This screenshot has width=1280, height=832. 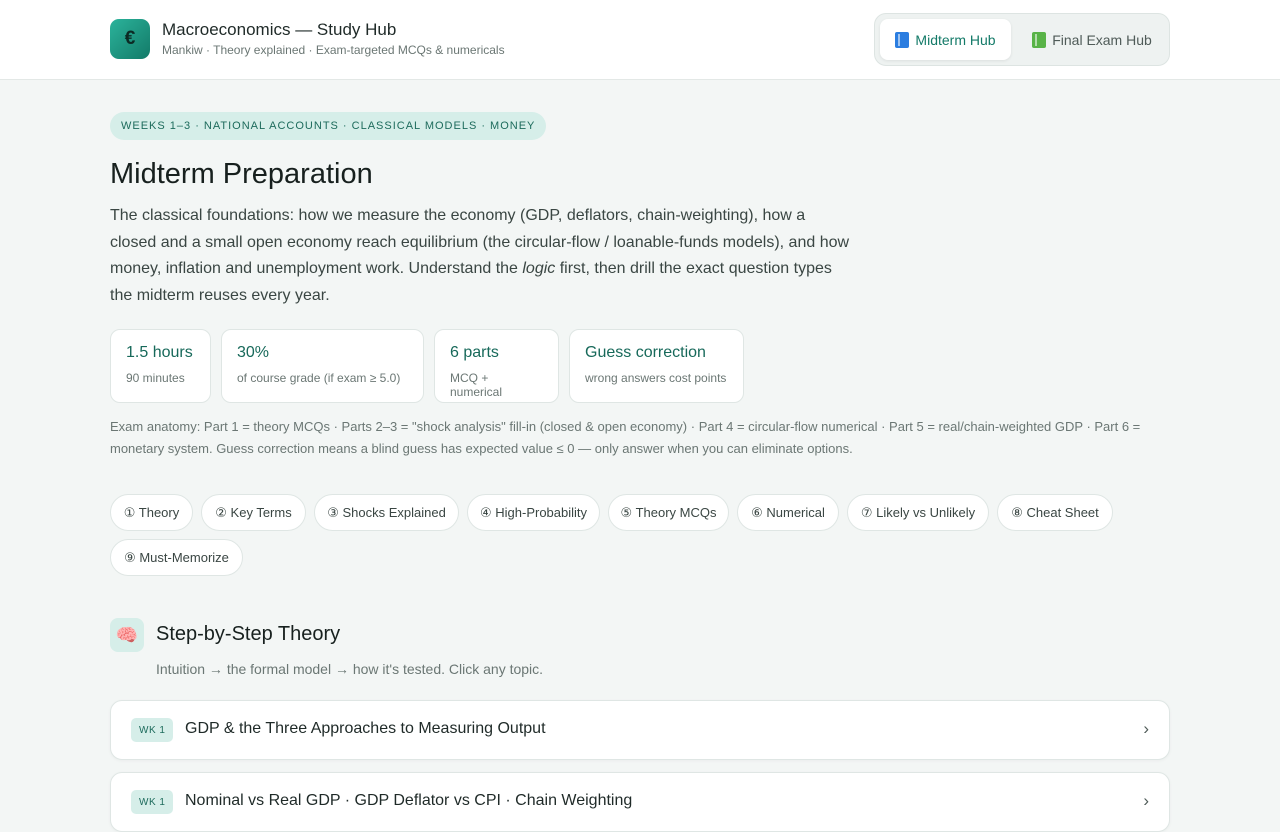 I want to click on app-title: Macroeconomics — Study Hub, so click(x=279, y=29).